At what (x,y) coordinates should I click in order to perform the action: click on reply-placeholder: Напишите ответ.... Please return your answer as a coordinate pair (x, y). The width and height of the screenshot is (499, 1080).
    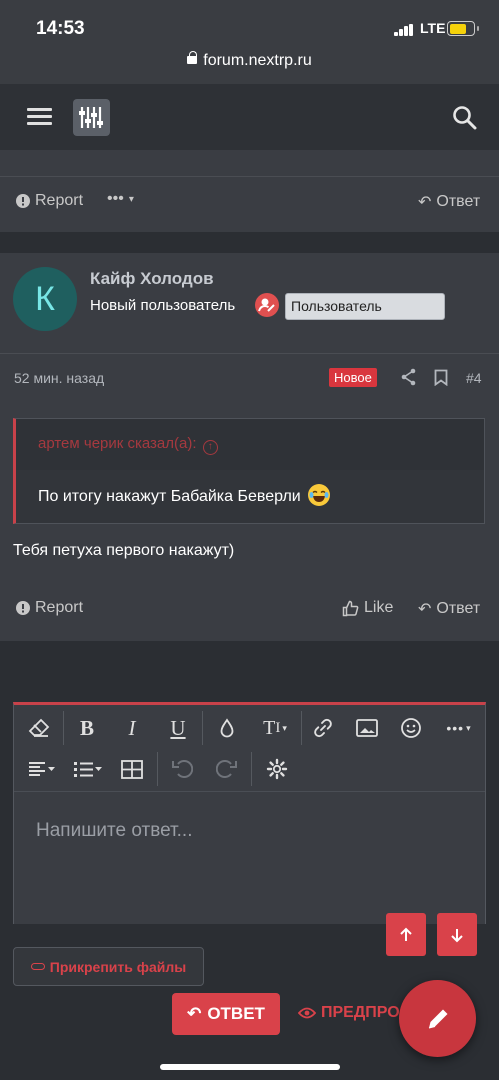
    Looking at the image, I should click on (114, 830).